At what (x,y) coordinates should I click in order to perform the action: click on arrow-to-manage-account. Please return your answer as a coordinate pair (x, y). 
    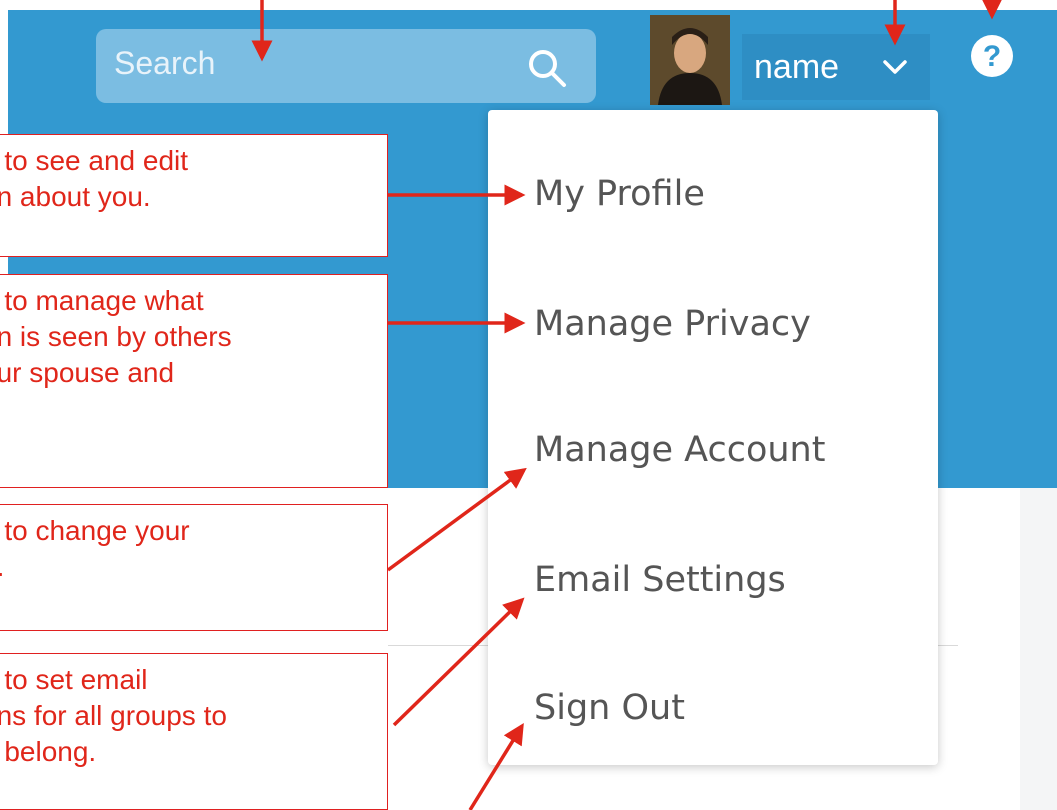
    Looking at the image, I should click on (456, 519).